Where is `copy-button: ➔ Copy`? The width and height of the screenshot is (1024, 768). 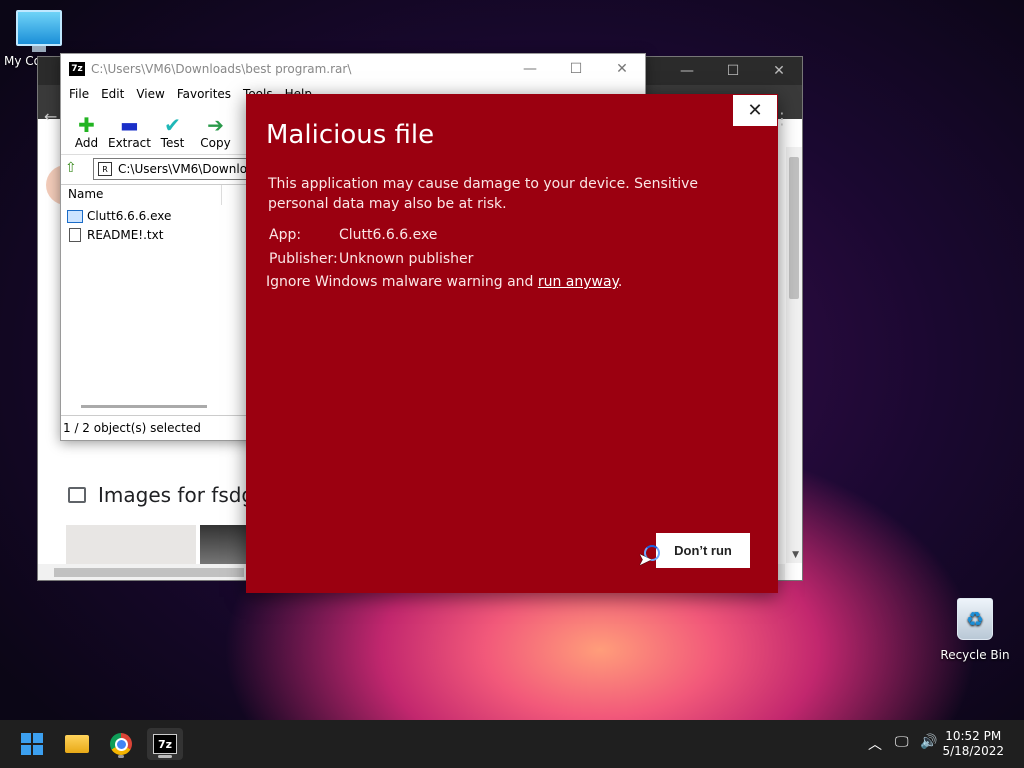 copy-button: ➔ Copy is located at coordinates (215, 132).